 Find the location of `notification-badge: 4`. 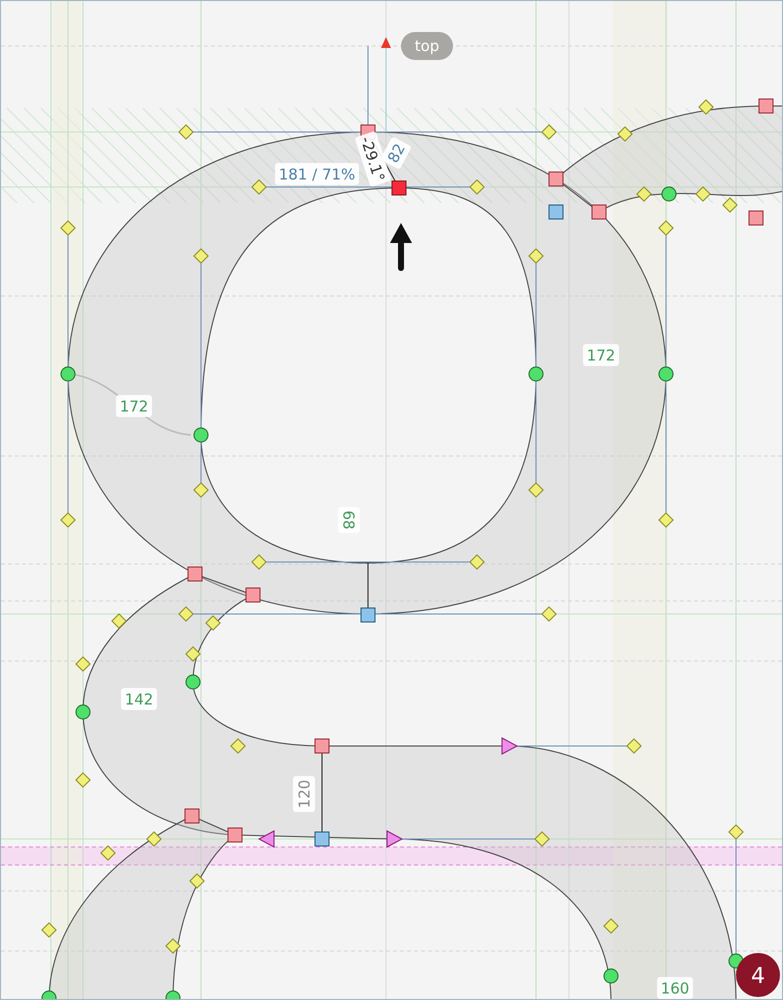

notification-badge: 4 is located at coordinates (758, 975).